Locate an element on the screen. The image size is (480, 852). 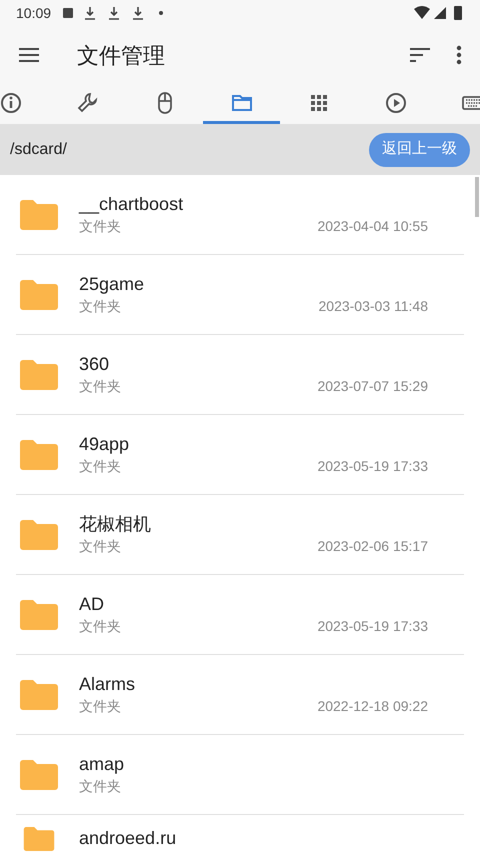
file-row: amap 文件夹 is located at coordinates (240, 775).